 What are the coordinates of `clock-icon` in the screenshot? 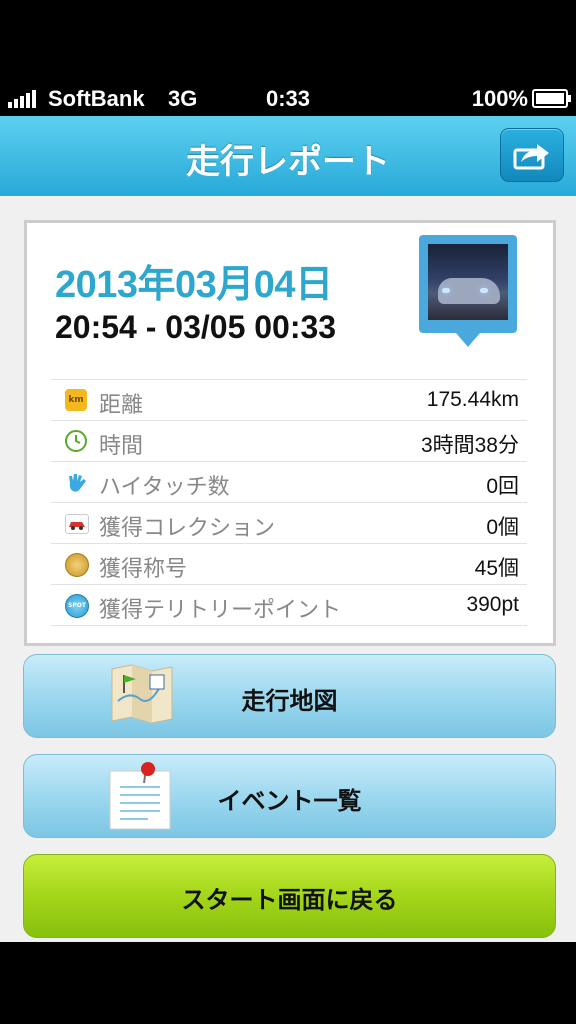 It's located at (76, 441).